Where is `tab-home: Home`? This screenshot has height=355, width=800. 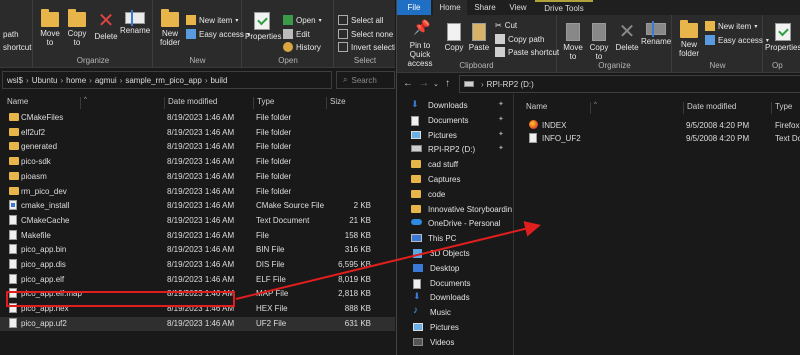 tab-home: Home is located at coordinates (450, 7).